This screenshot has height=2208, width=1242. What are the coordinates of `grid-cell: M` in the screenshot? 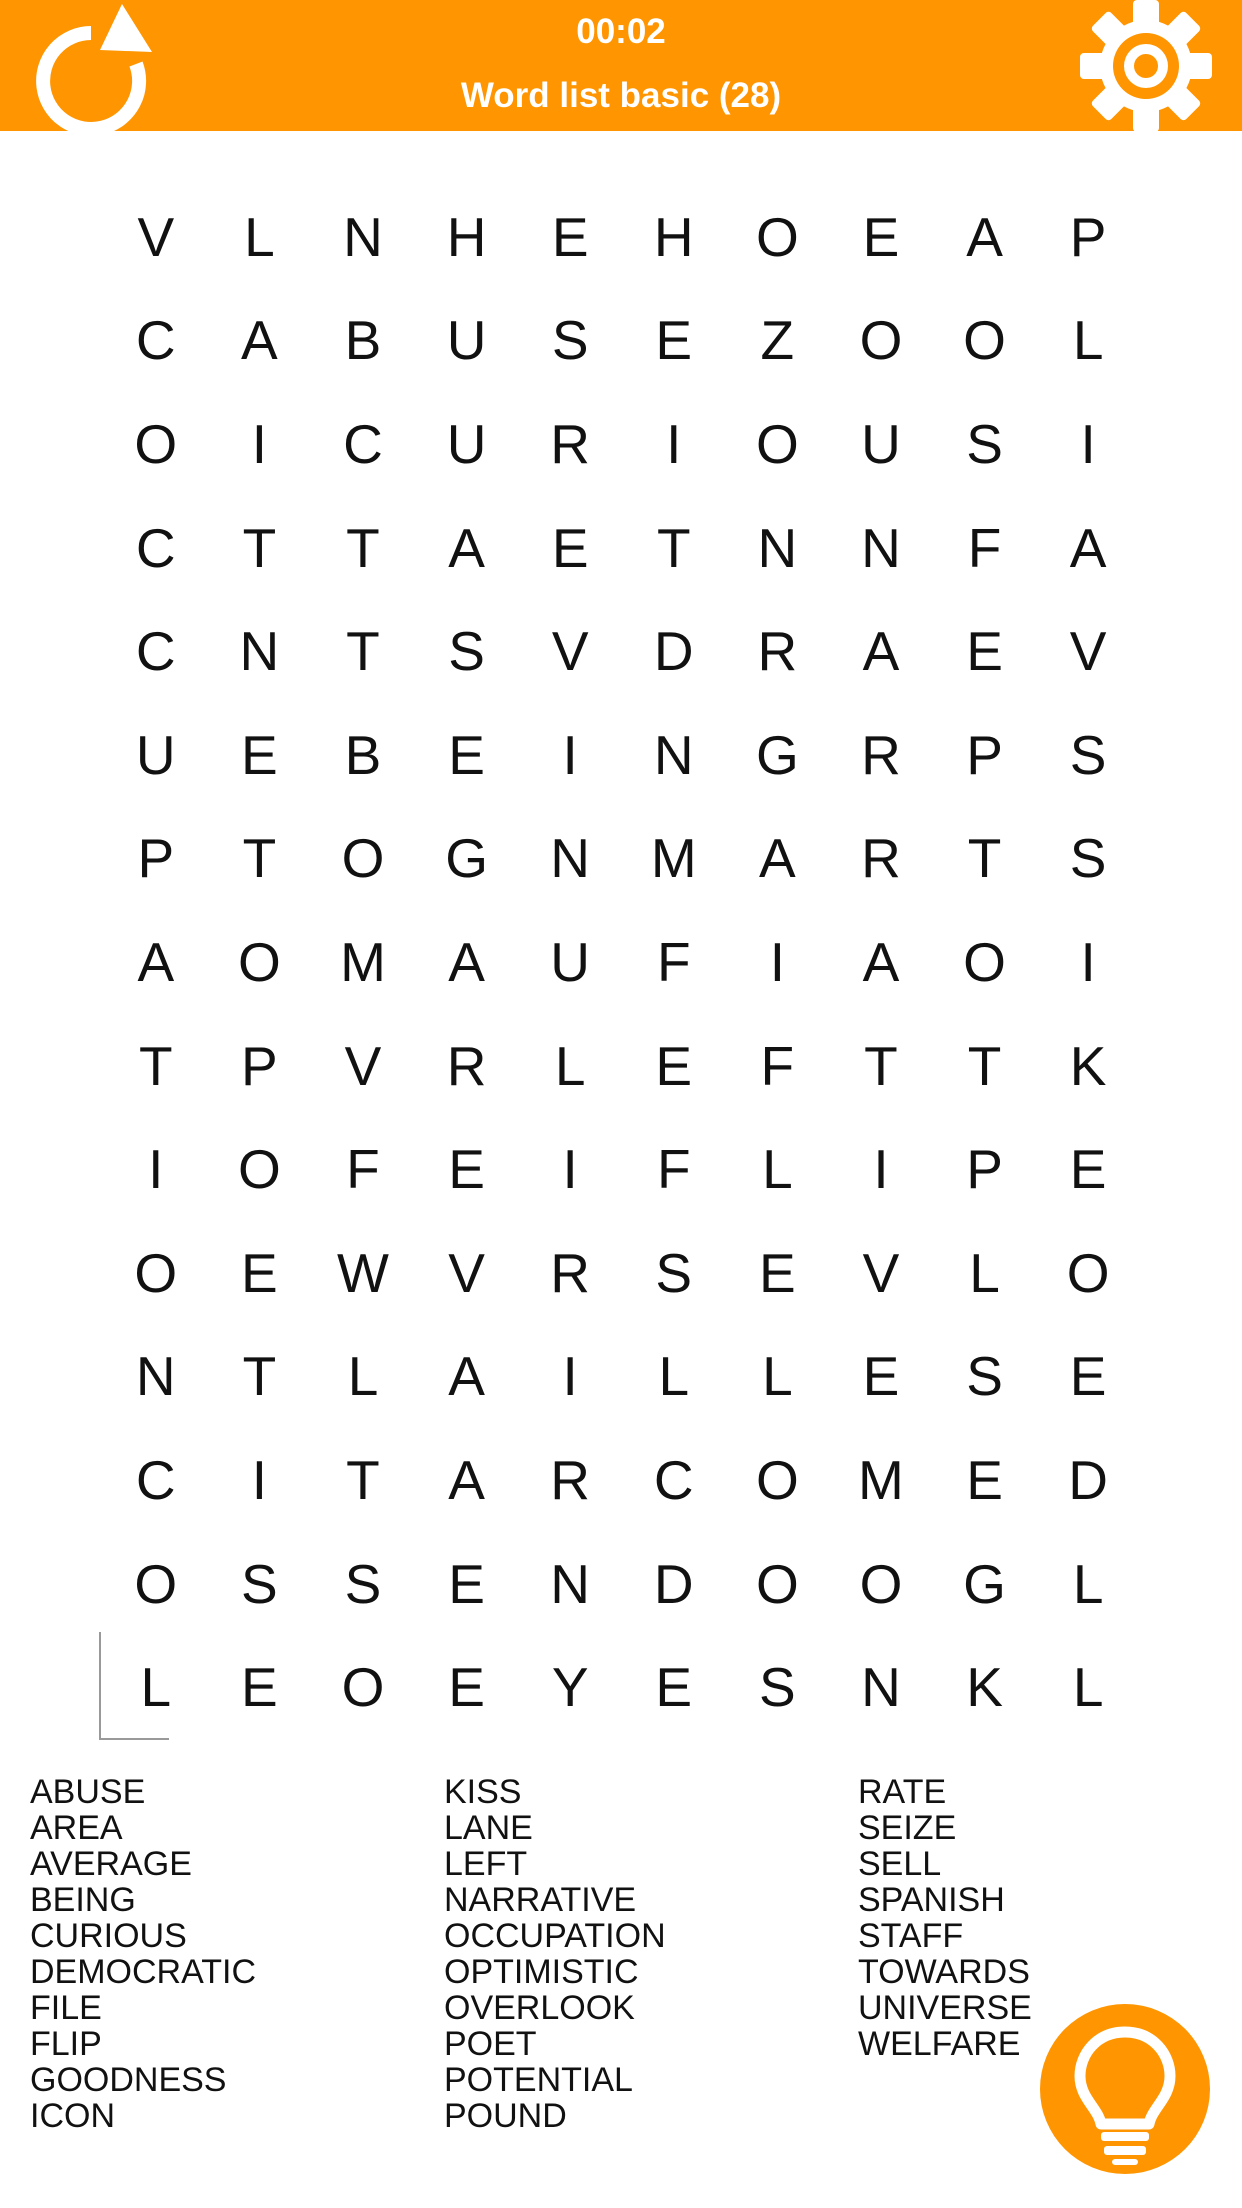 It's located at (674, 859).